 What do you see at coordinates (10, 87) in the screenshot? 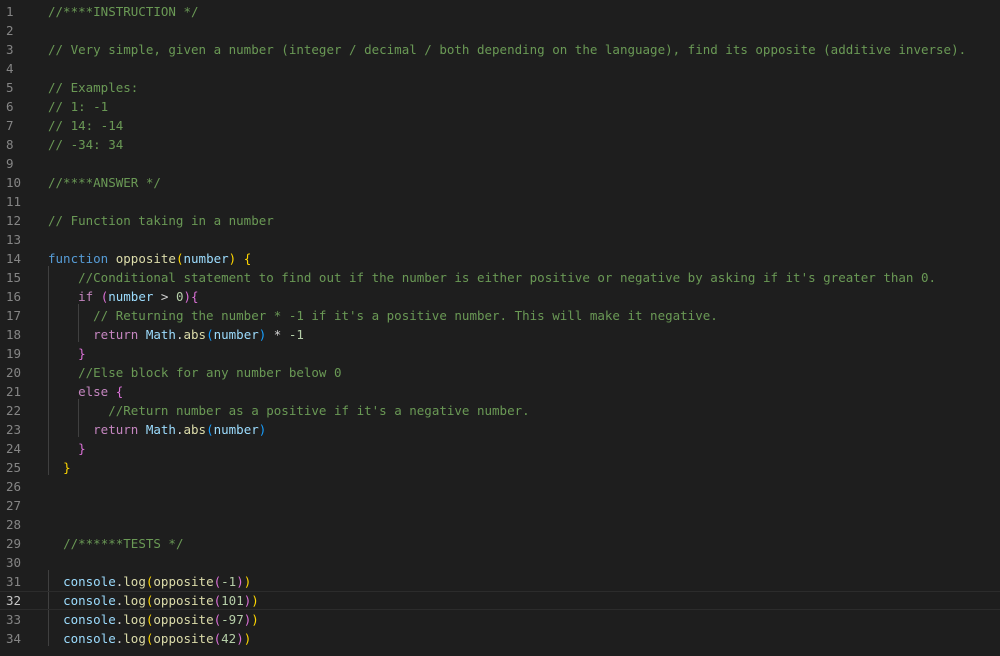
I see `line-number: 5` at bounding box center [10, 87].